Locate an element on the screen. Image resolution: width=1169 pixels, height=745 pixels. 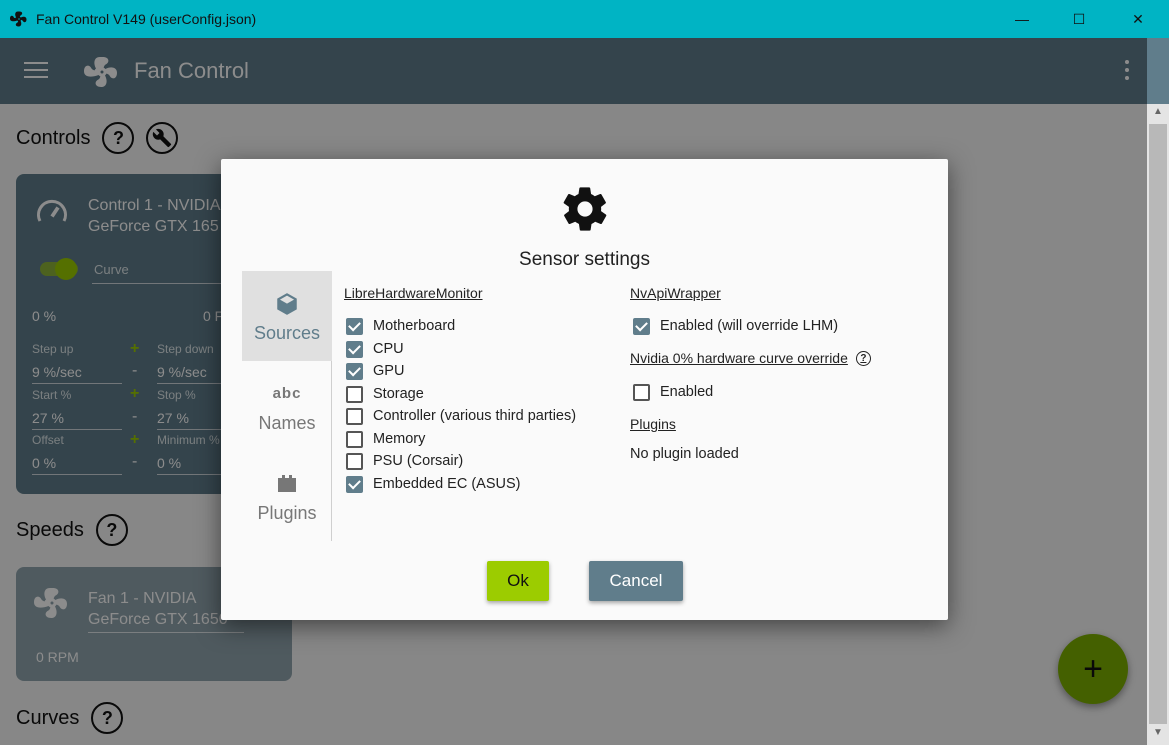
checkbox-label: Controller (various third parties) is located at coordinates (475, 416).